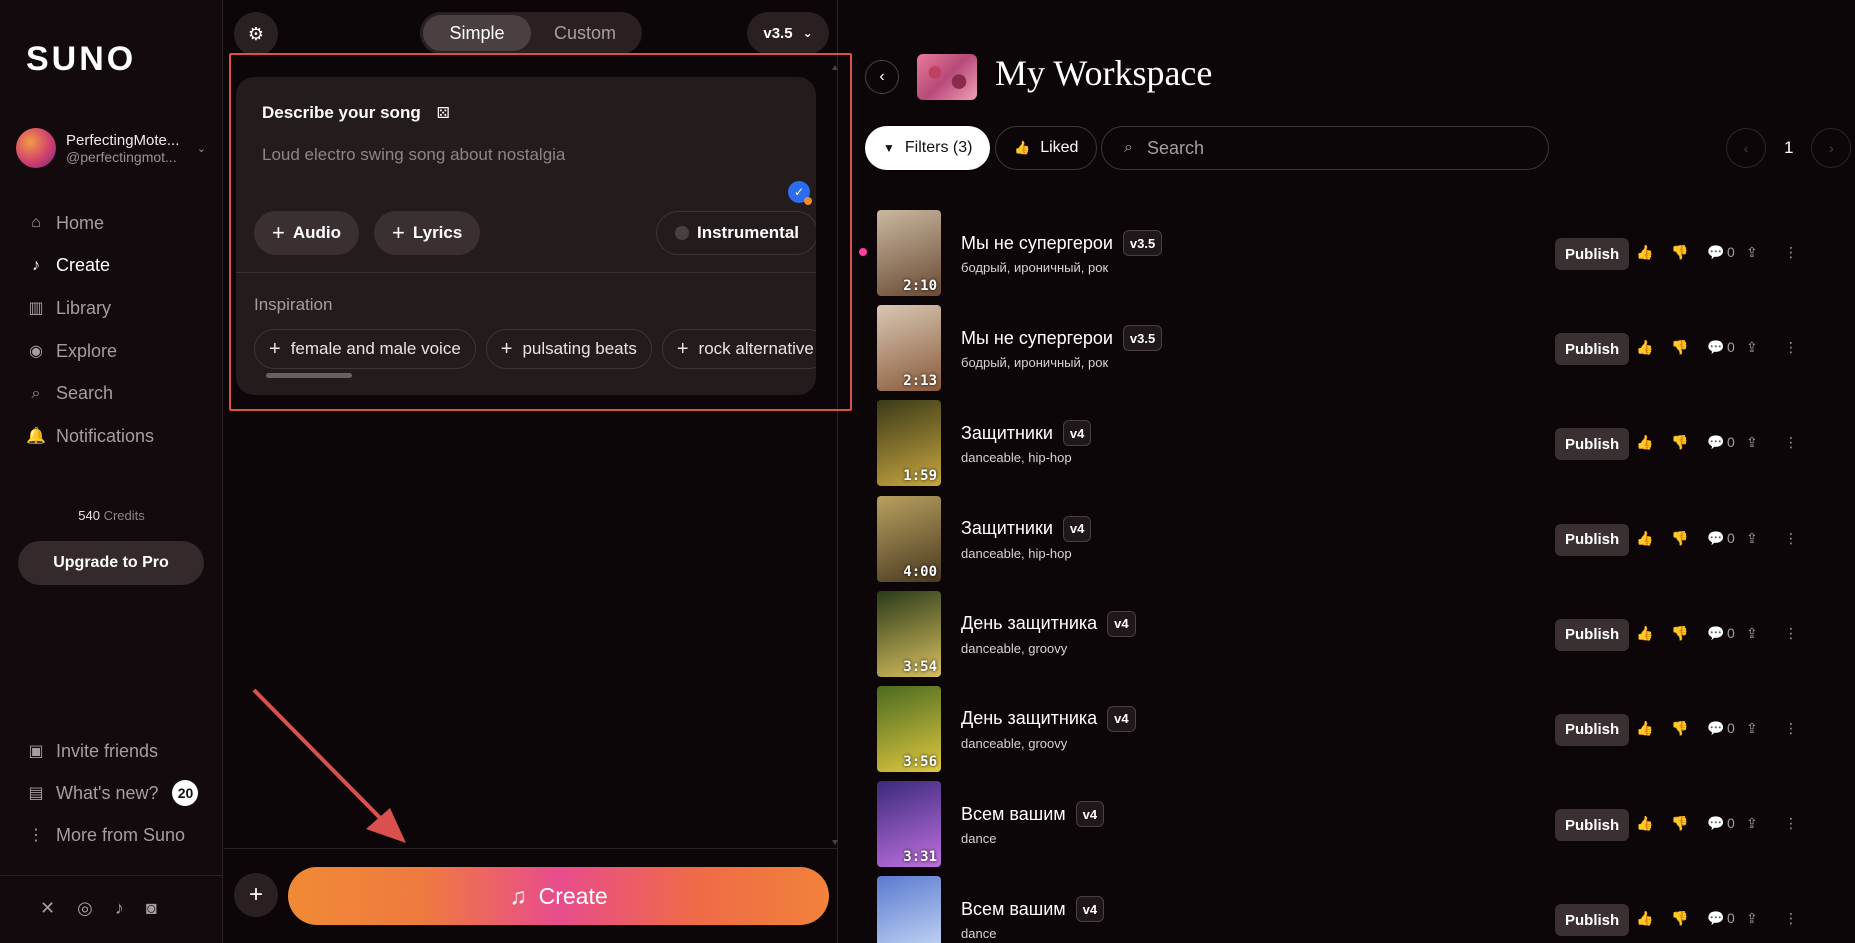  Describe the element at coordinates (882, 77) in the screenshot. I see `back-button: ‹` at that location.